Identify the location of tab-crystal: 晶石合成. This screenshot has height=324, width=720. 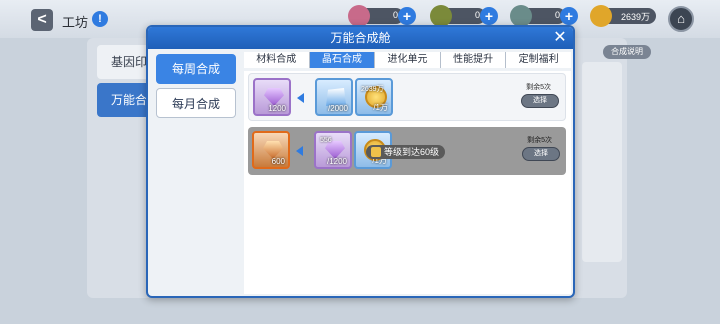
(342, 60).